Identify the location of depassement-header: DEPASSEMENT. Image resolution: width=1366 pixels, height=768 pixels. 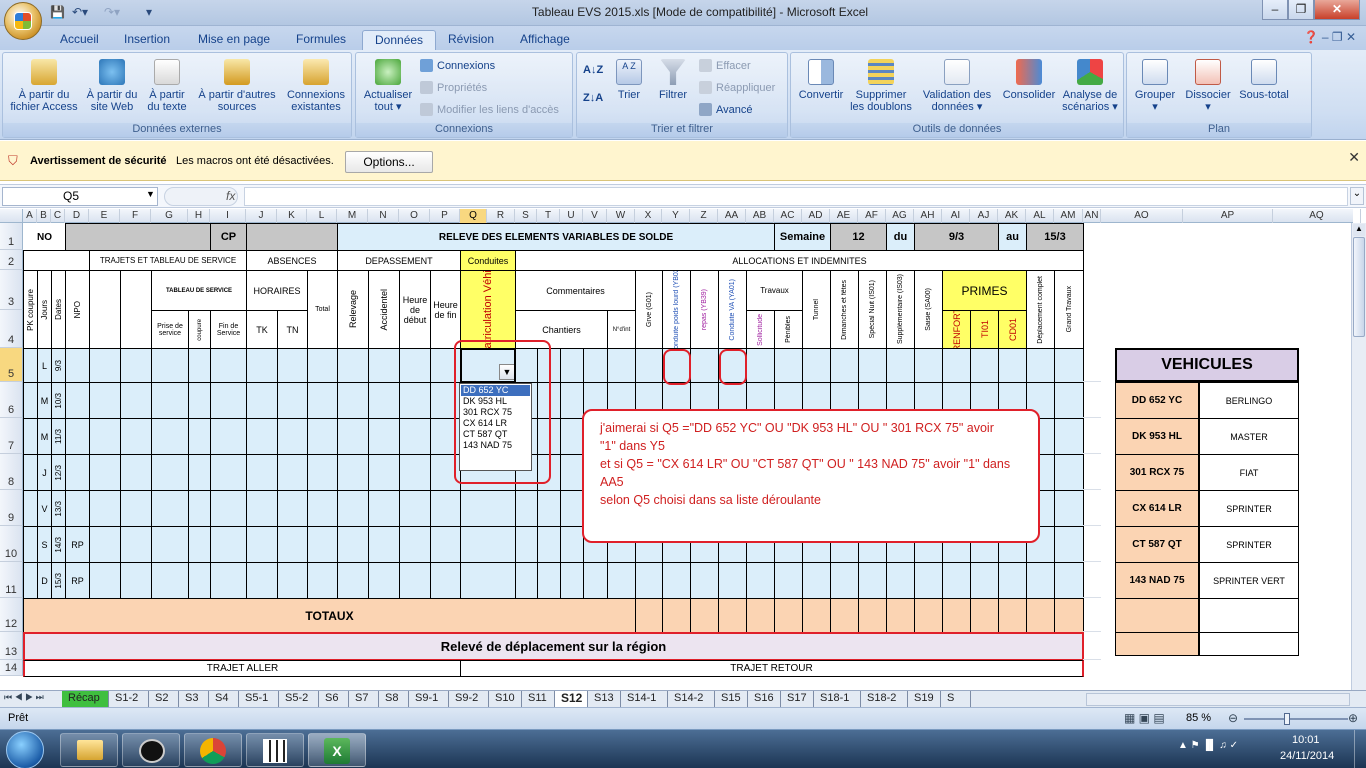
(399, 260).